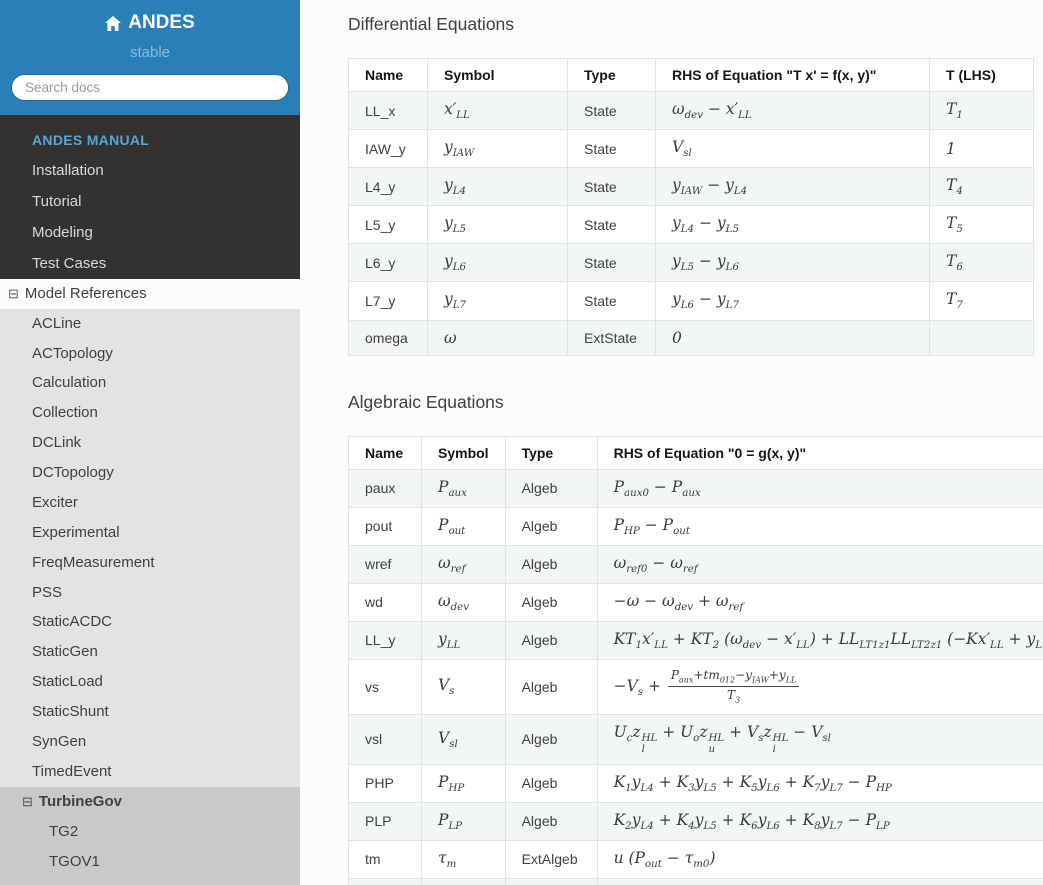 The width and height of the screenshot is (1043, 885). What do you see at coordinates (981, 75) in the screenshot?
I see `col-header-t-lhs: T (LHS)` at bounding box center [981, 75].